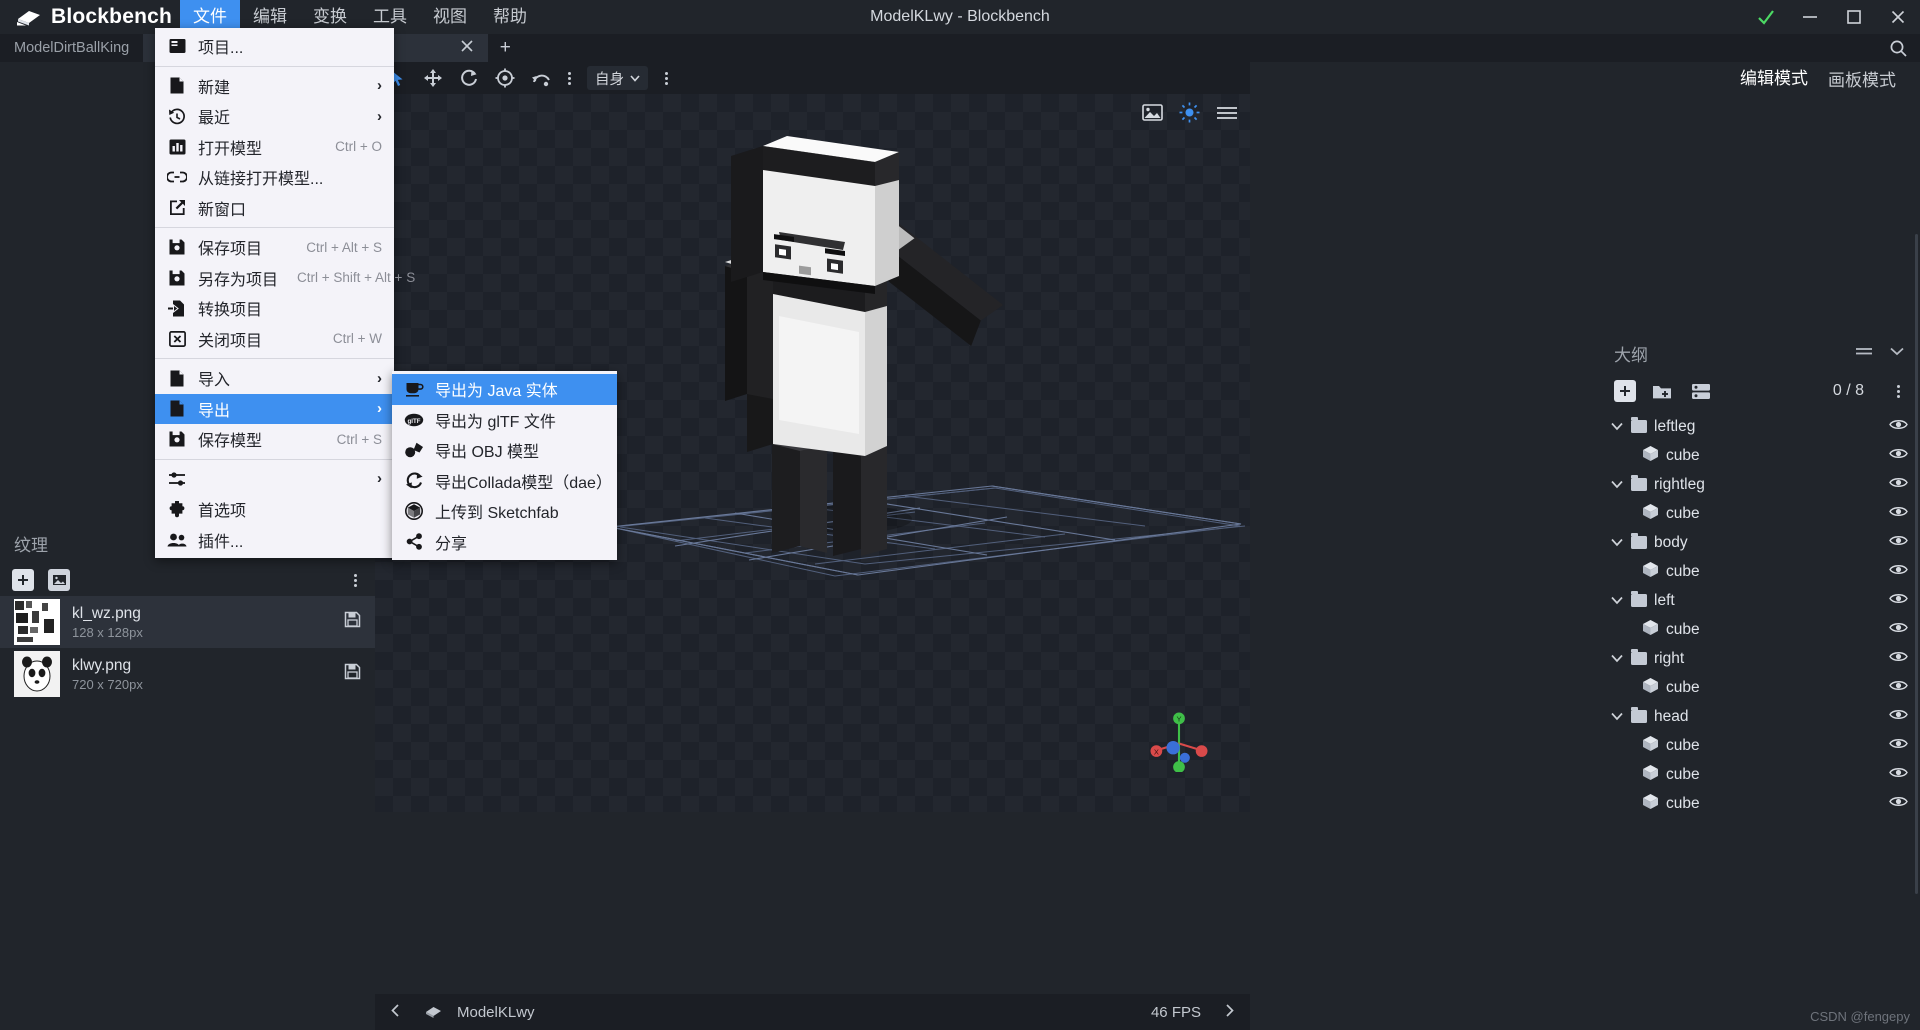 Image resolution: width=1920 pixels, height=1030 pixels. I want to click on toolbar-overflow-icon, so click(569, 78).